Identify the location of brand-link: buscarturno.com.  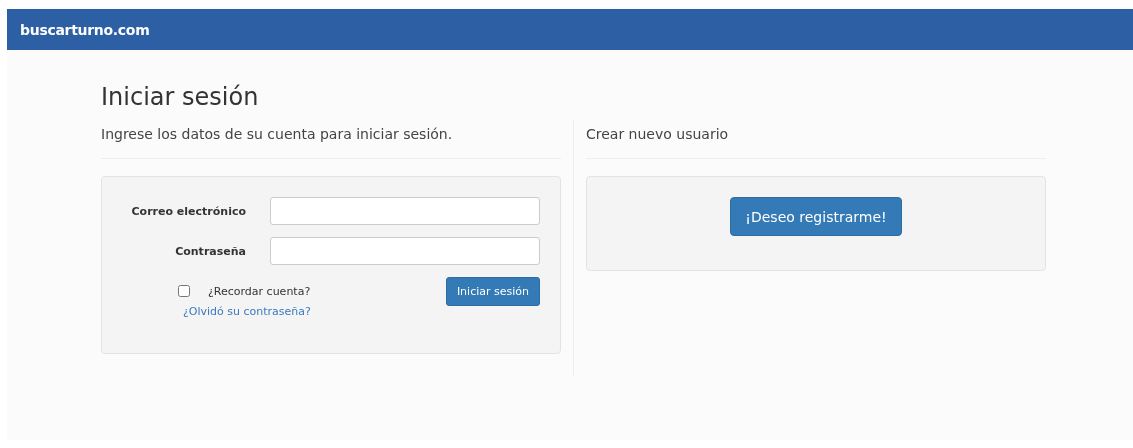
(85, 29).